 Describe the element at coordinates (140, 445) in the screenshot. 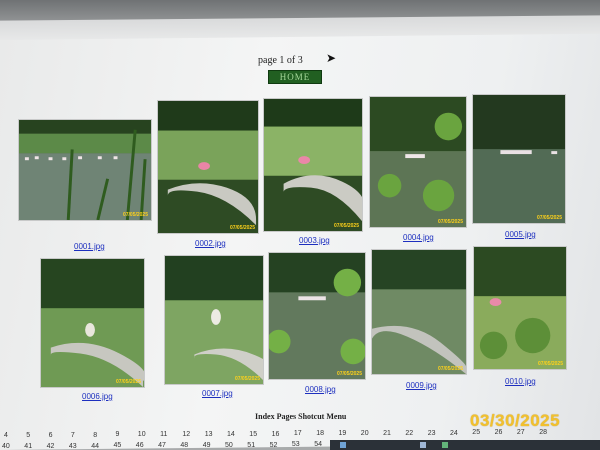

I see `shortcut-page-link: 46` at that location.